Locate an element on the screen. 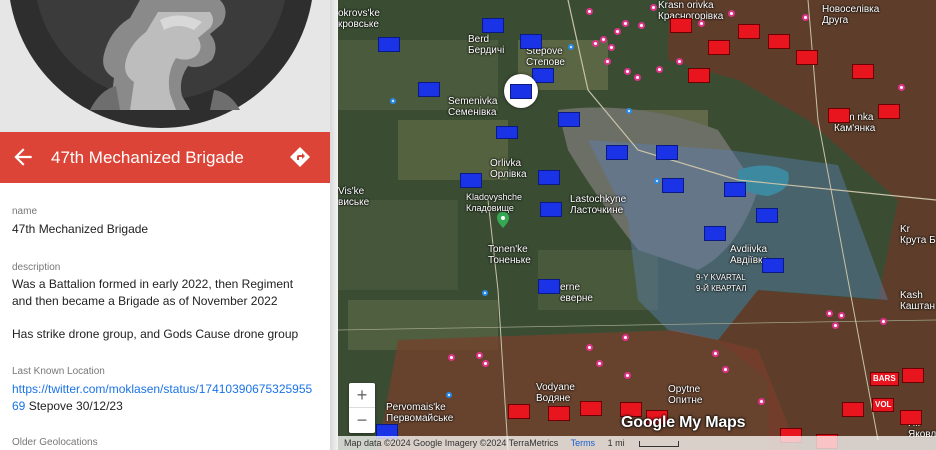 This screenshot has width=936, height=450. zoom-control: + − is located at coordinates (362, 408).